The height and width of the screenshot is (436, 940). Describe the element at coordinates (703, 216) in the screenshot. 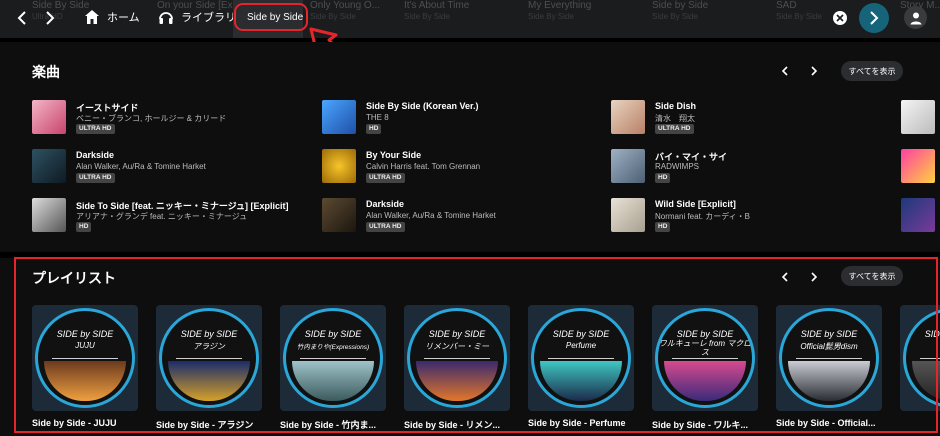

I see `song-artist: Normani feat. カーディ・B` at that location.